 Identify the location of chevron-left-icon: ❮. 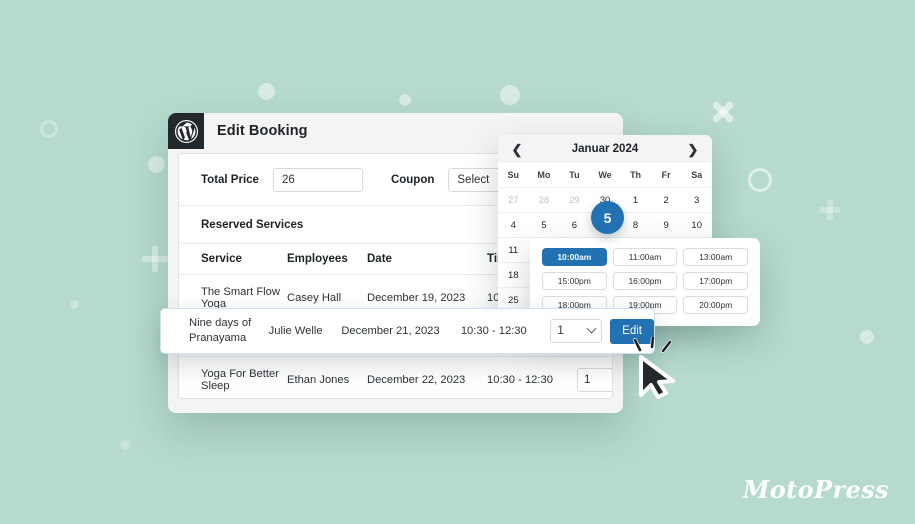
(517, 149).